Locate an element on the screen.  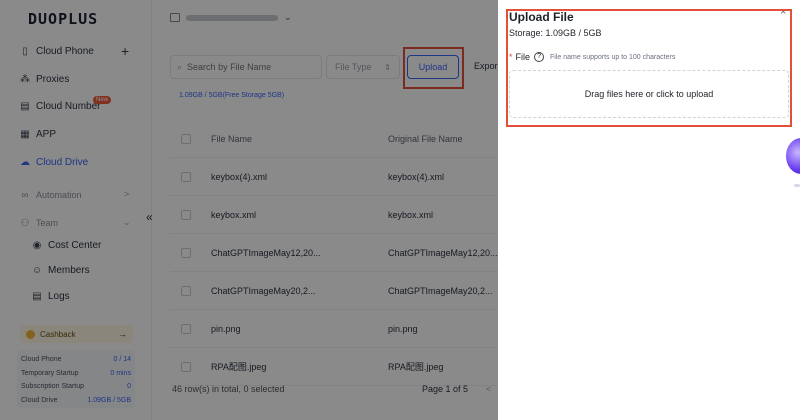
upload-area-highlight is located at coordinates (649, 68).